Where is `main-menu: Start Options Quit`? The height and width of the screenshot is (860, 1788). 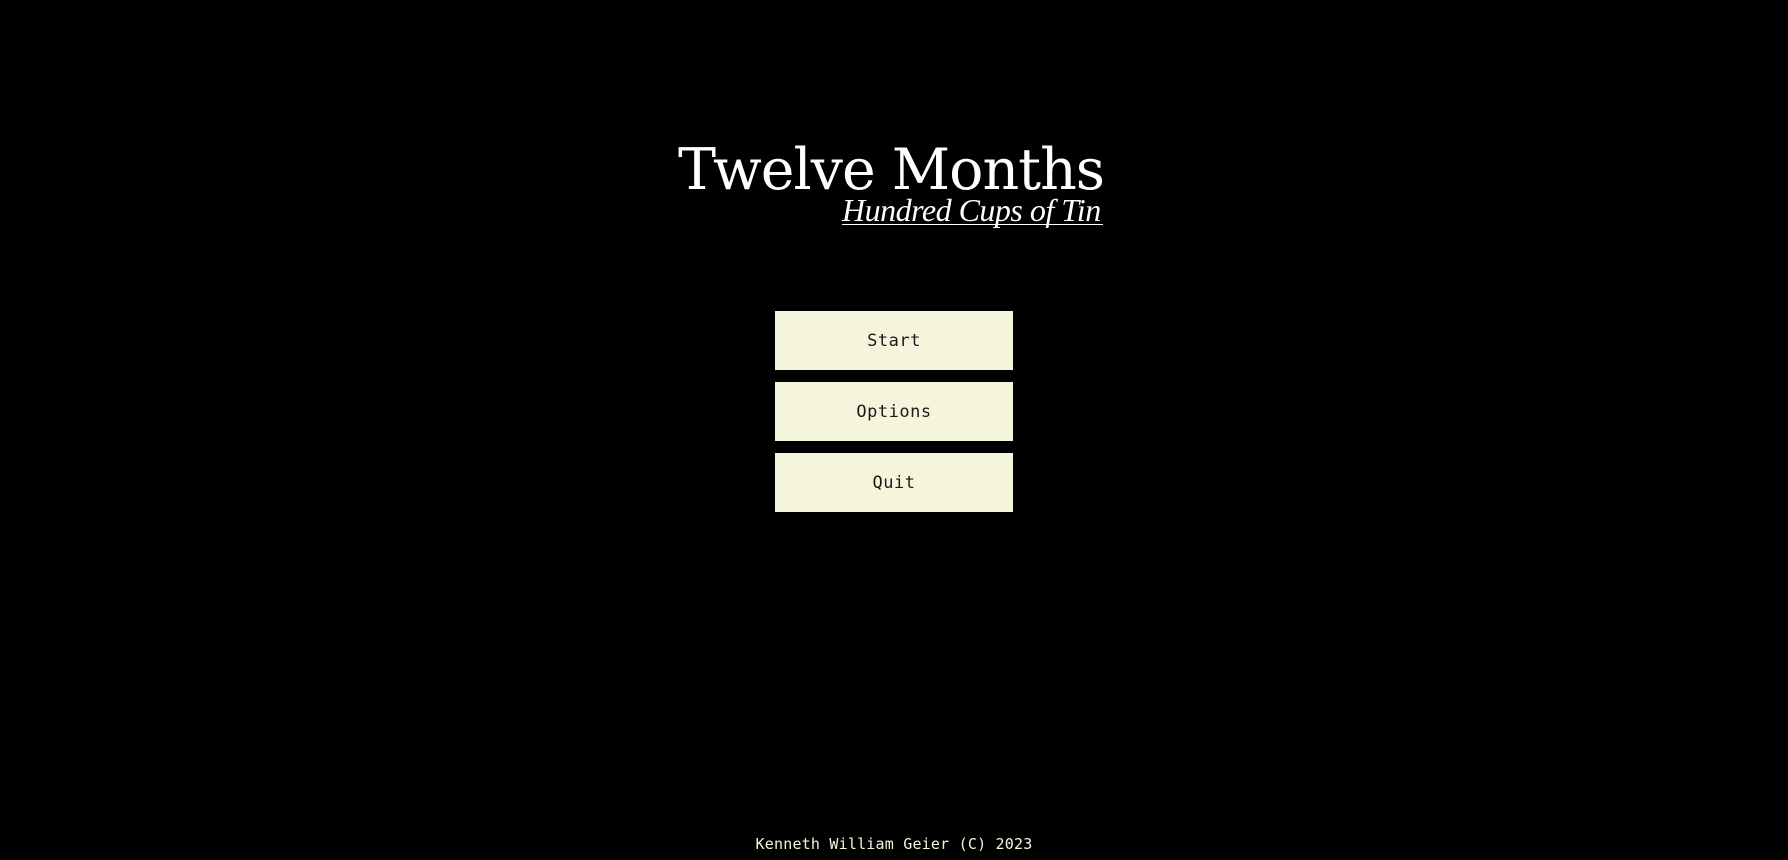
main-menu: Start Options Quit is located at coordinates (894, 417).